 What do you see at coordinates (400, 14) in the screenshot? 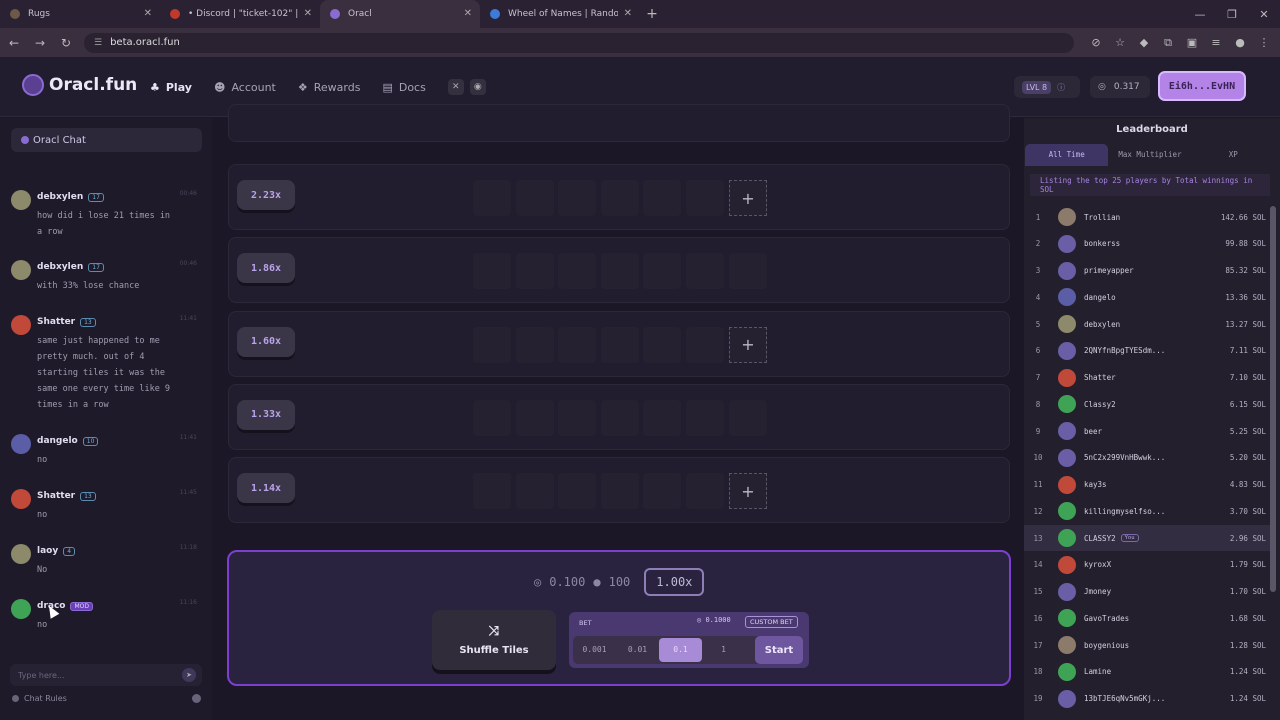
I see `browser-tab-active: Oracl ✕` at bounding box center [400, 14].